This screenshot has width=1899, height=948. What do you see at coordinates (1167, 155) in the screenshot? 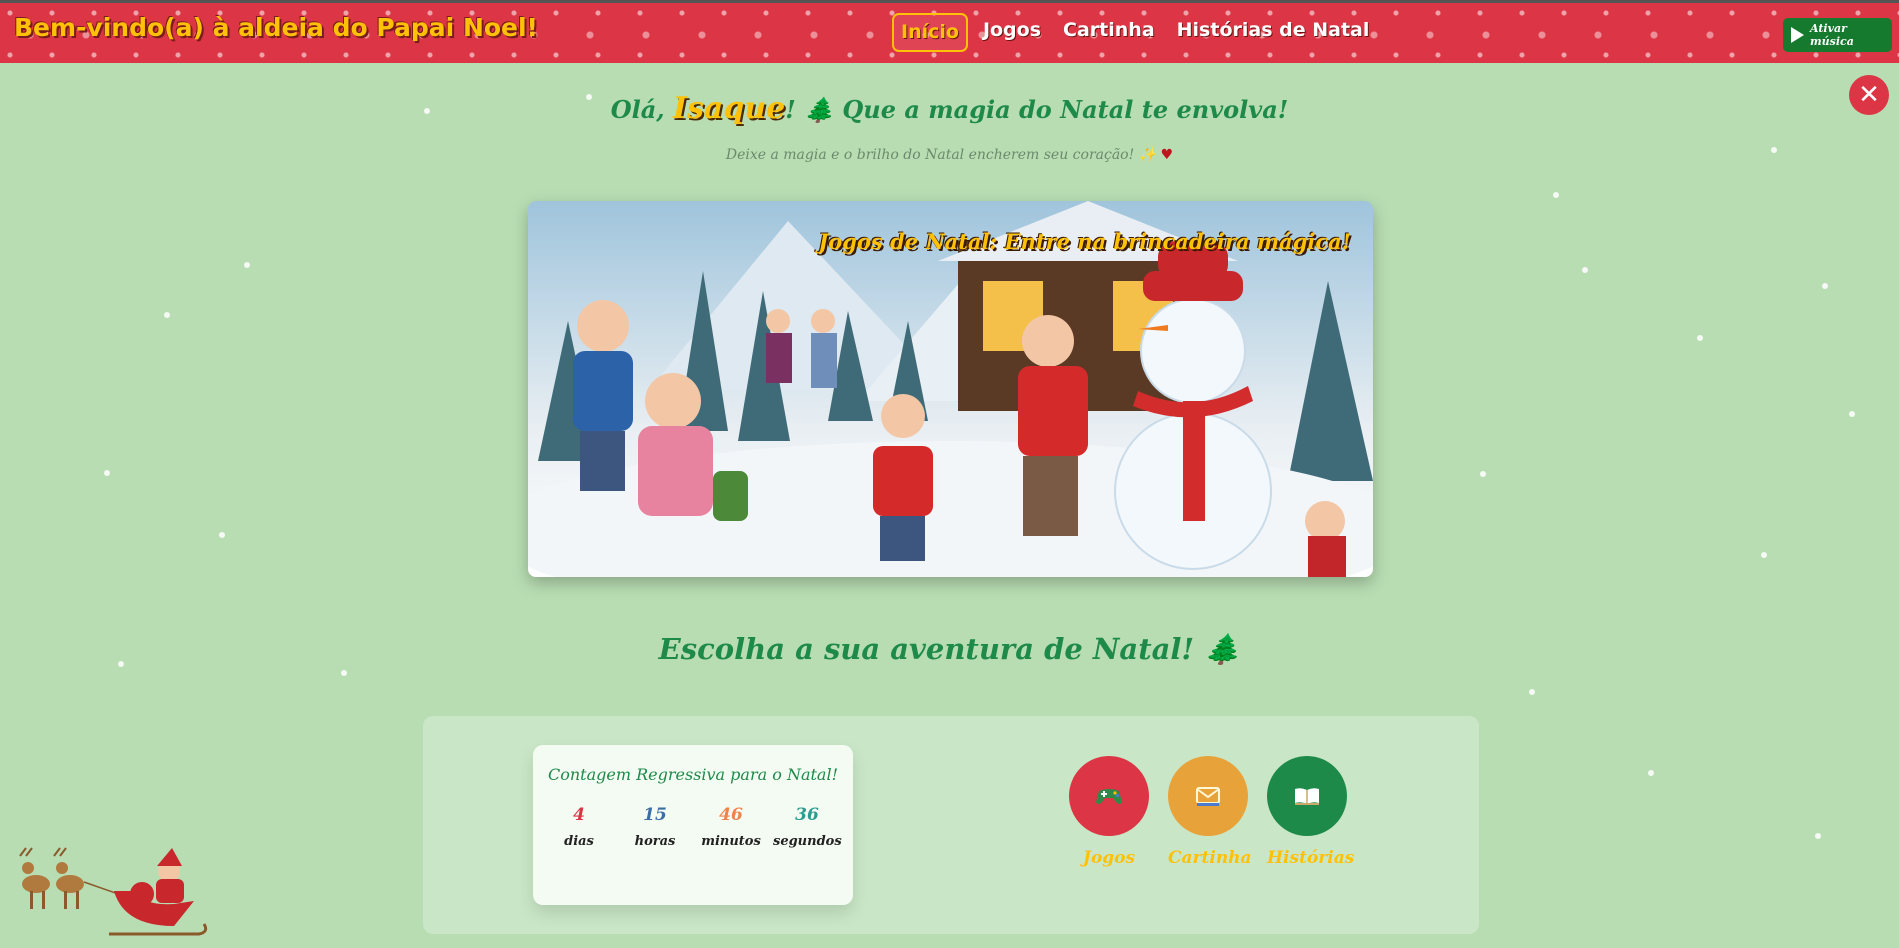
I see `heart-icon: ♥` at bounding box center [1167, 155].